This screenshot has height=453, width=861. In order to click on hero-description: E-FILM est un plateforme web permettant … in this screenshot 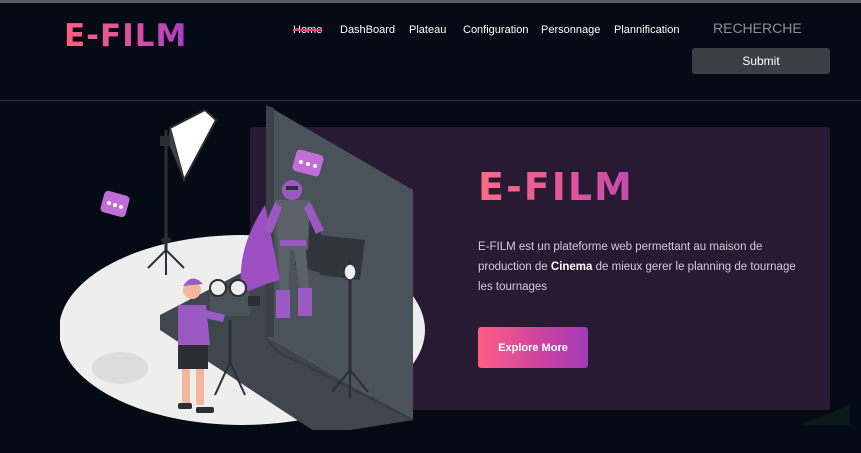, I will do `click(638, 267)`.